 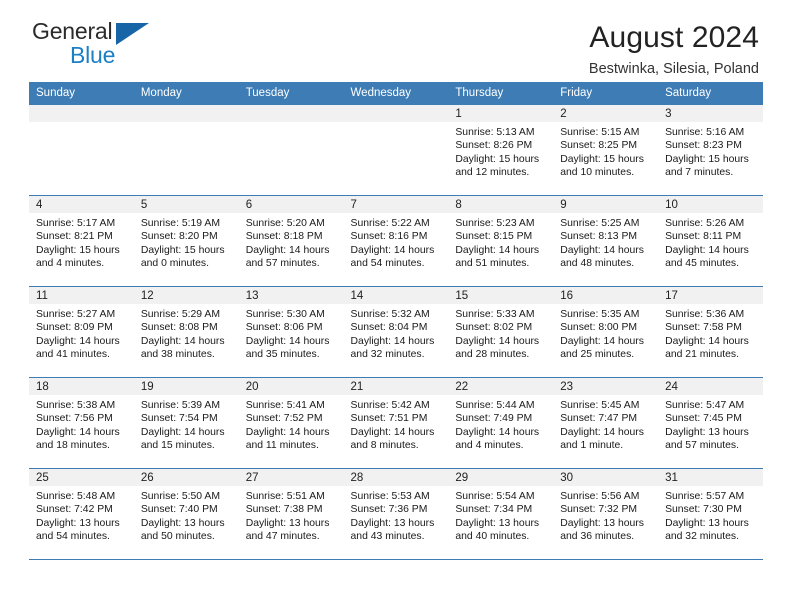 What do you see at coordinates (76, 405) in the screenshot?
I see `sunrise-text: Sunrise: 5:38 AM` at bounding box center [76, 405].